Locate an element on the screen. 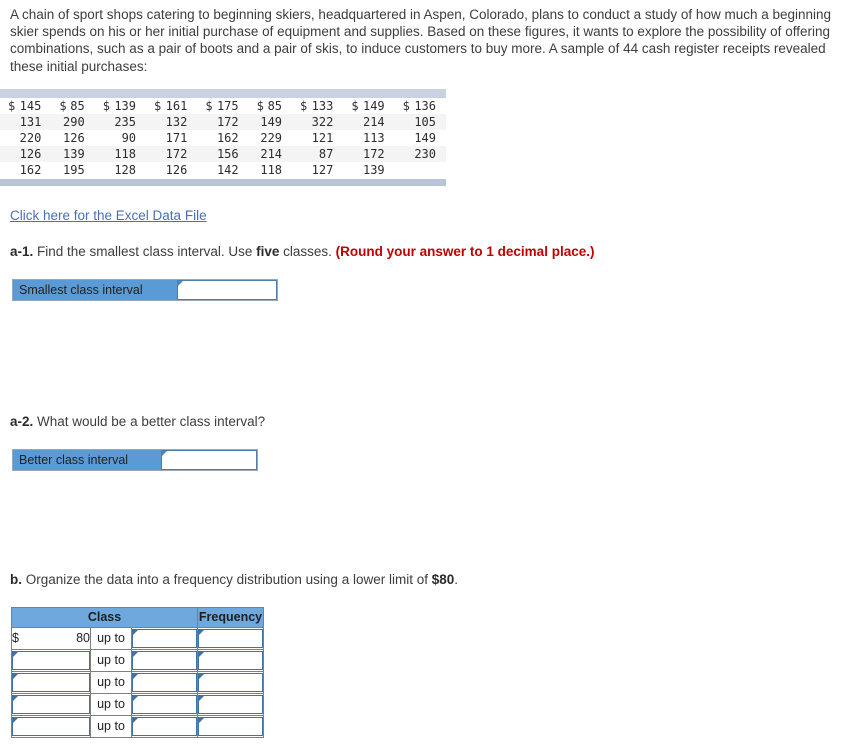  data-cell: $149 is located at coordinates (368, 105).